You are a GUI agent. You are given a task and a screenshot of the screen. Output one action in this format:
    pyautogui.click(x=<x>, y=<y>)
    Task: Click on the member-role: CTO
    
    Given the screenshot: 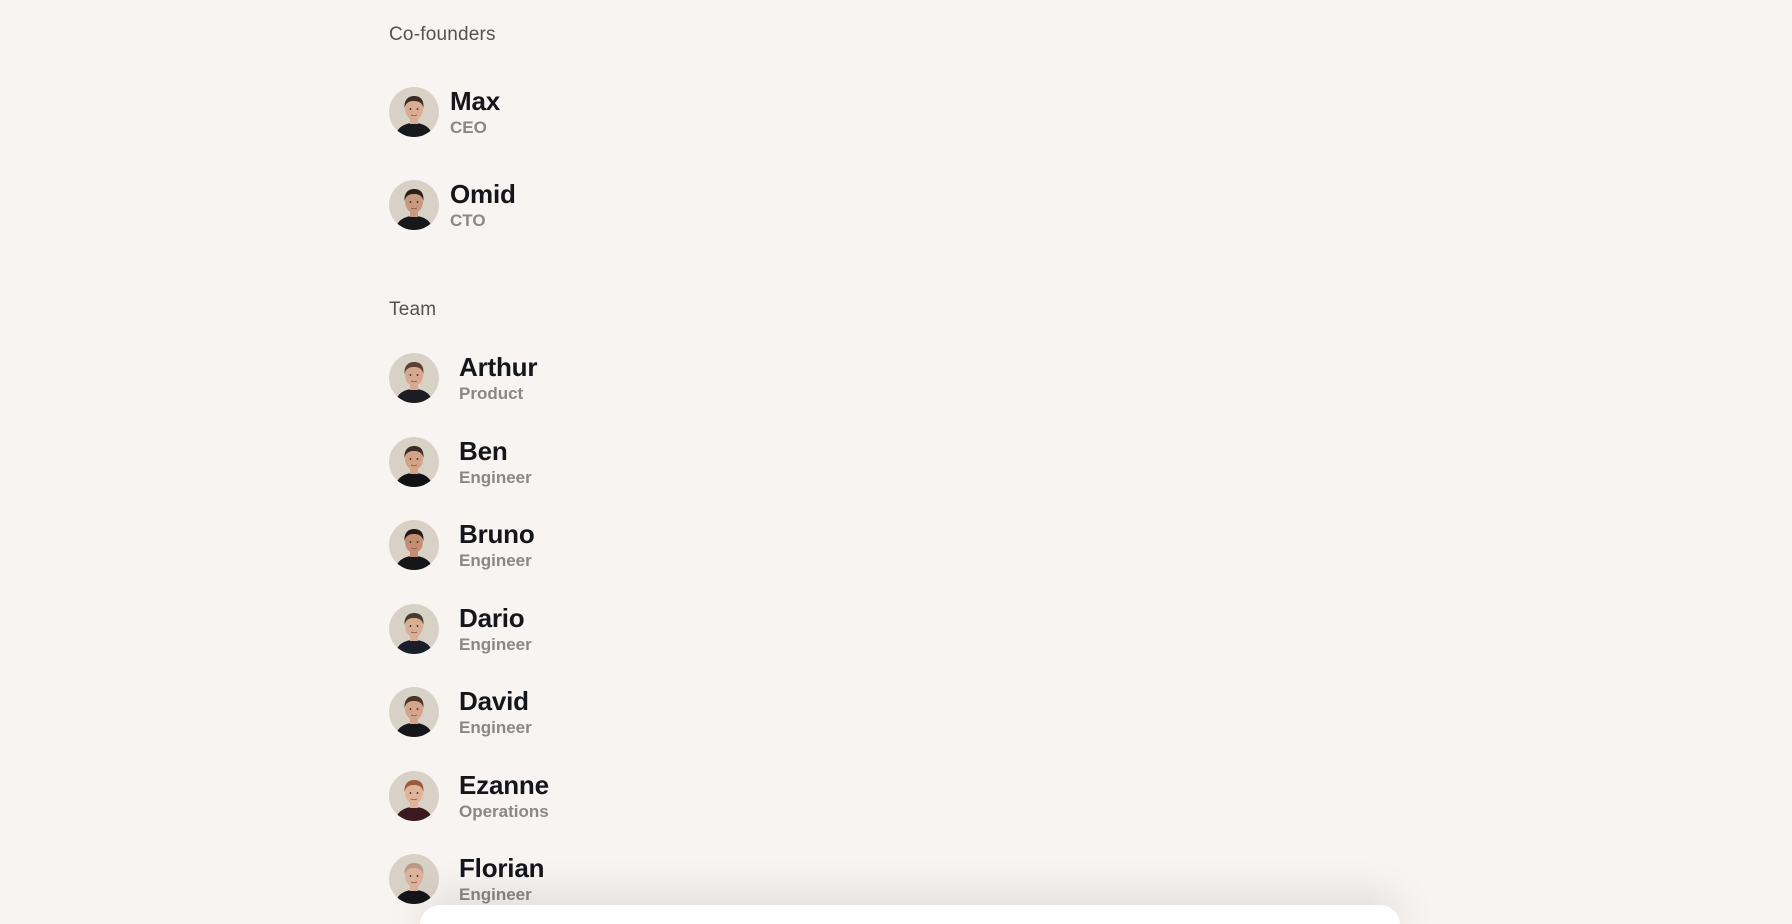 What is the action you would take?
    pyautogui.click(x=468, y=220)
    